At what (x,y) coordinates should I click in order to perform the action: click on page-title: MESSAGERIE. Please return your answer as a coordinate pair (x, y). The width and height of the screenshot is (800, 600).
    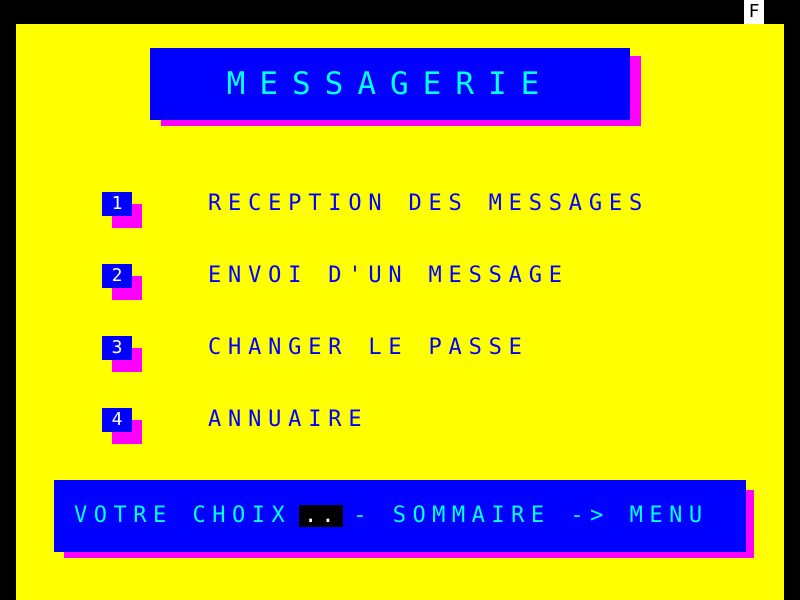
    Looking at the image, I should click on (390, 84).